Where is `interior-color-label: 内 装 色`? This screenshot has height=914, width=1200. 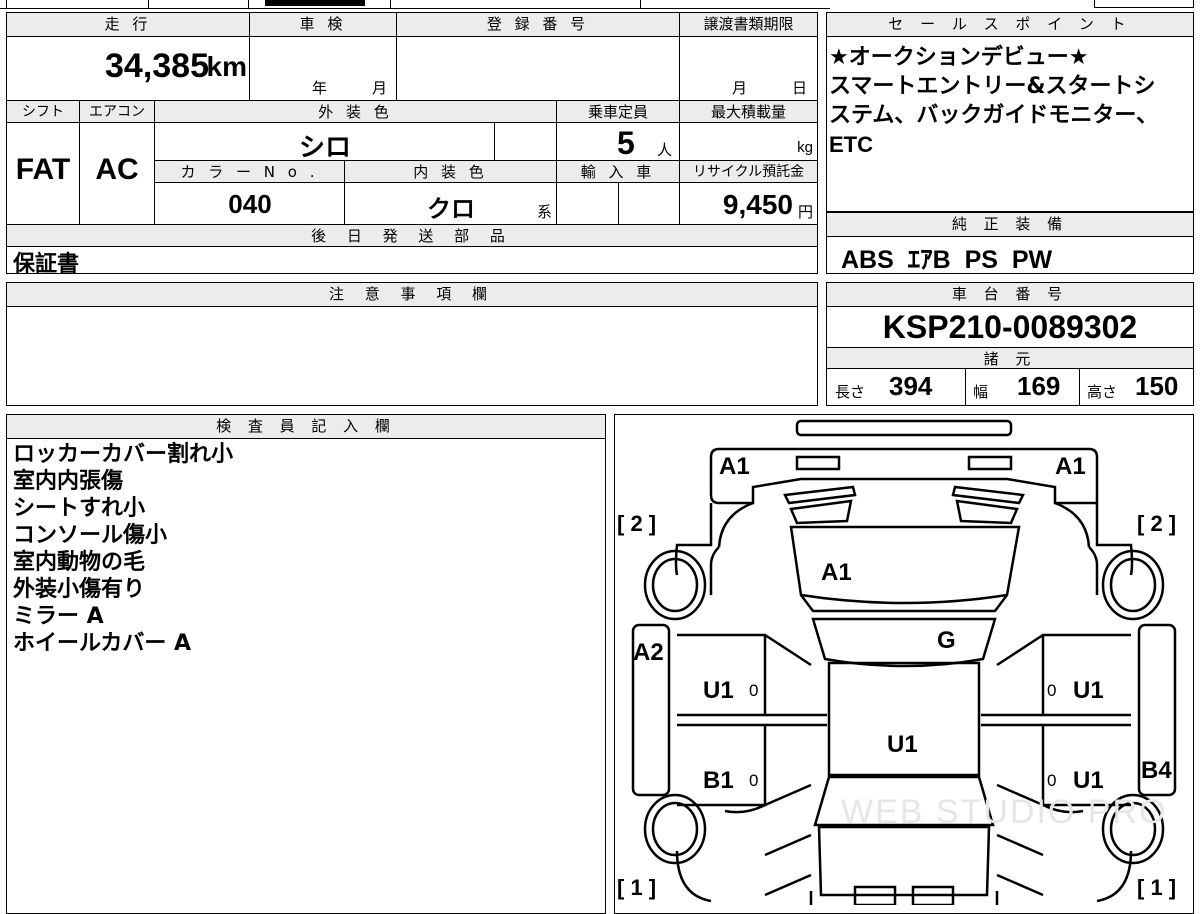 interior-color-label: 内 装 色 is located at coordinates (451, 172).